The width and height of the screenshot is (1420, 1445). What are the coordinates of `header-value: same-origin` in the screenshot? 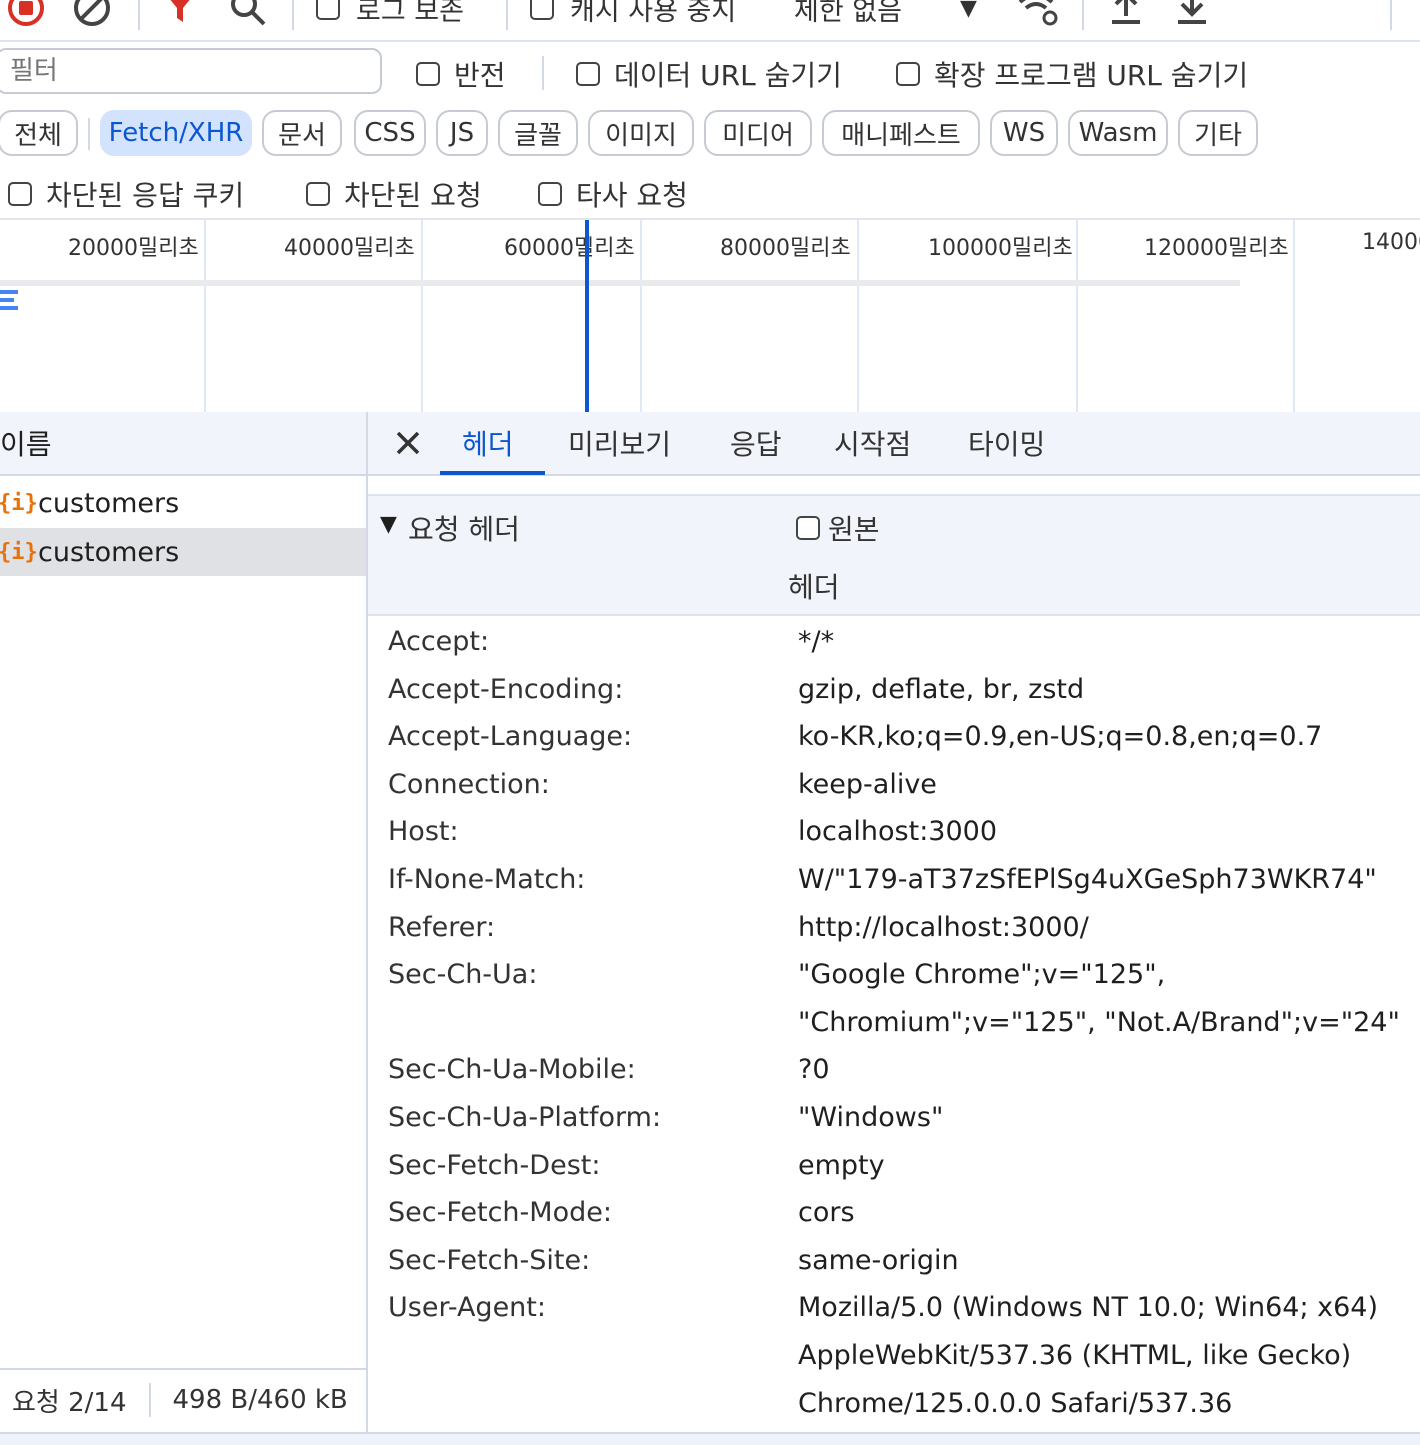 It's located at (878, 1260).